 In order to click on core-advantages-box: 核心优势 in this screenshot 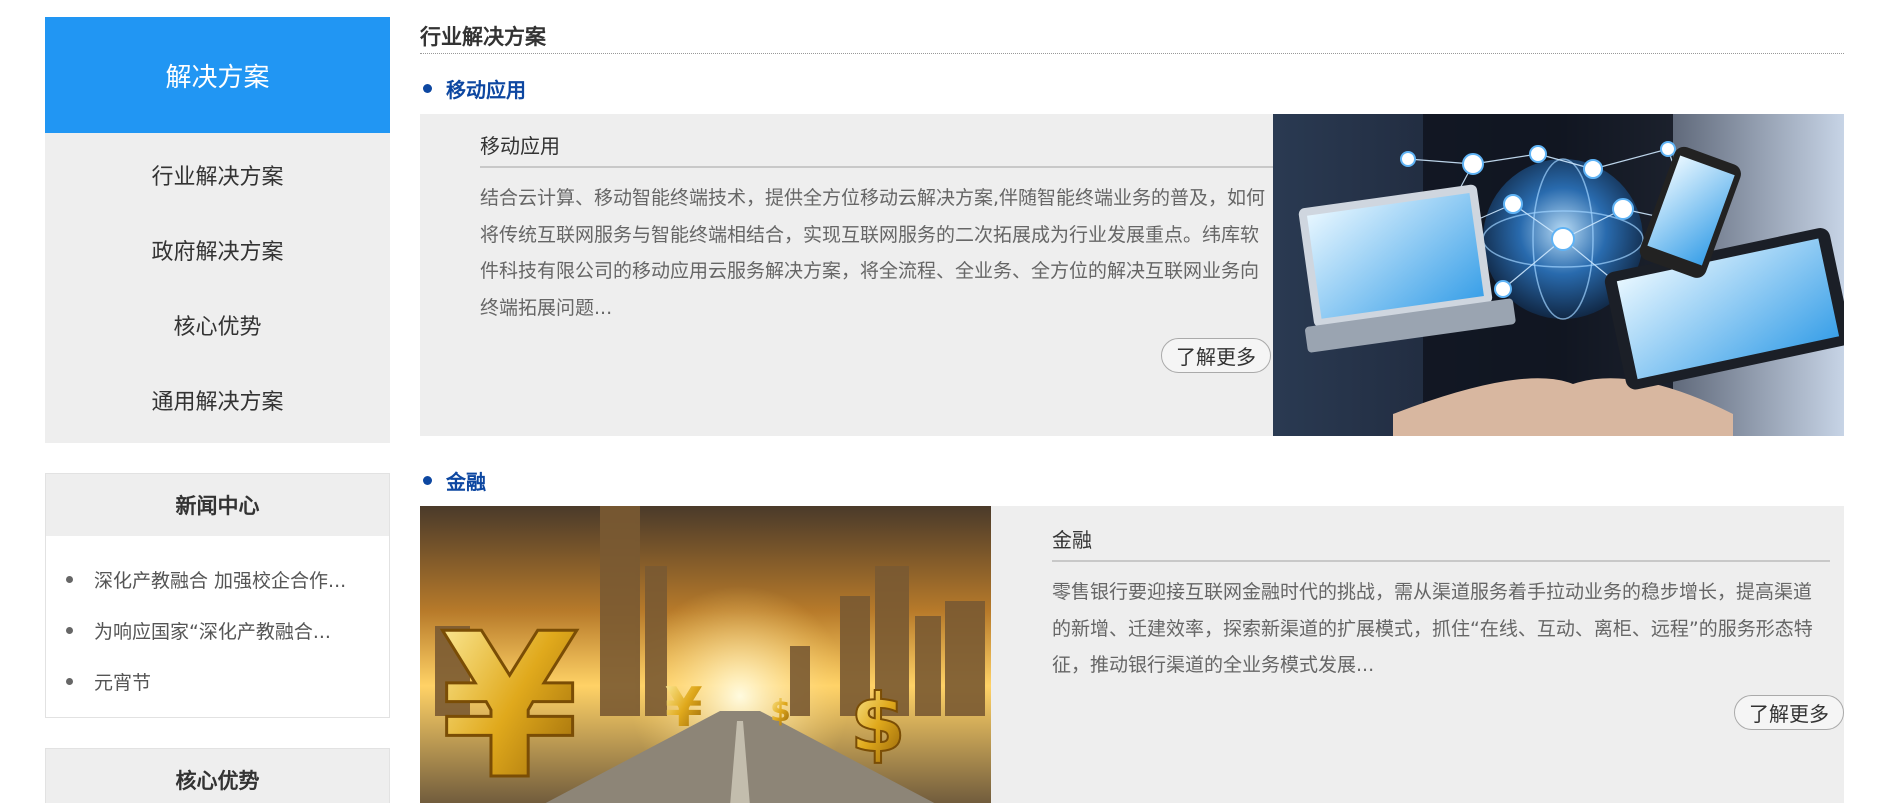, I will do `click(217, 775)`.